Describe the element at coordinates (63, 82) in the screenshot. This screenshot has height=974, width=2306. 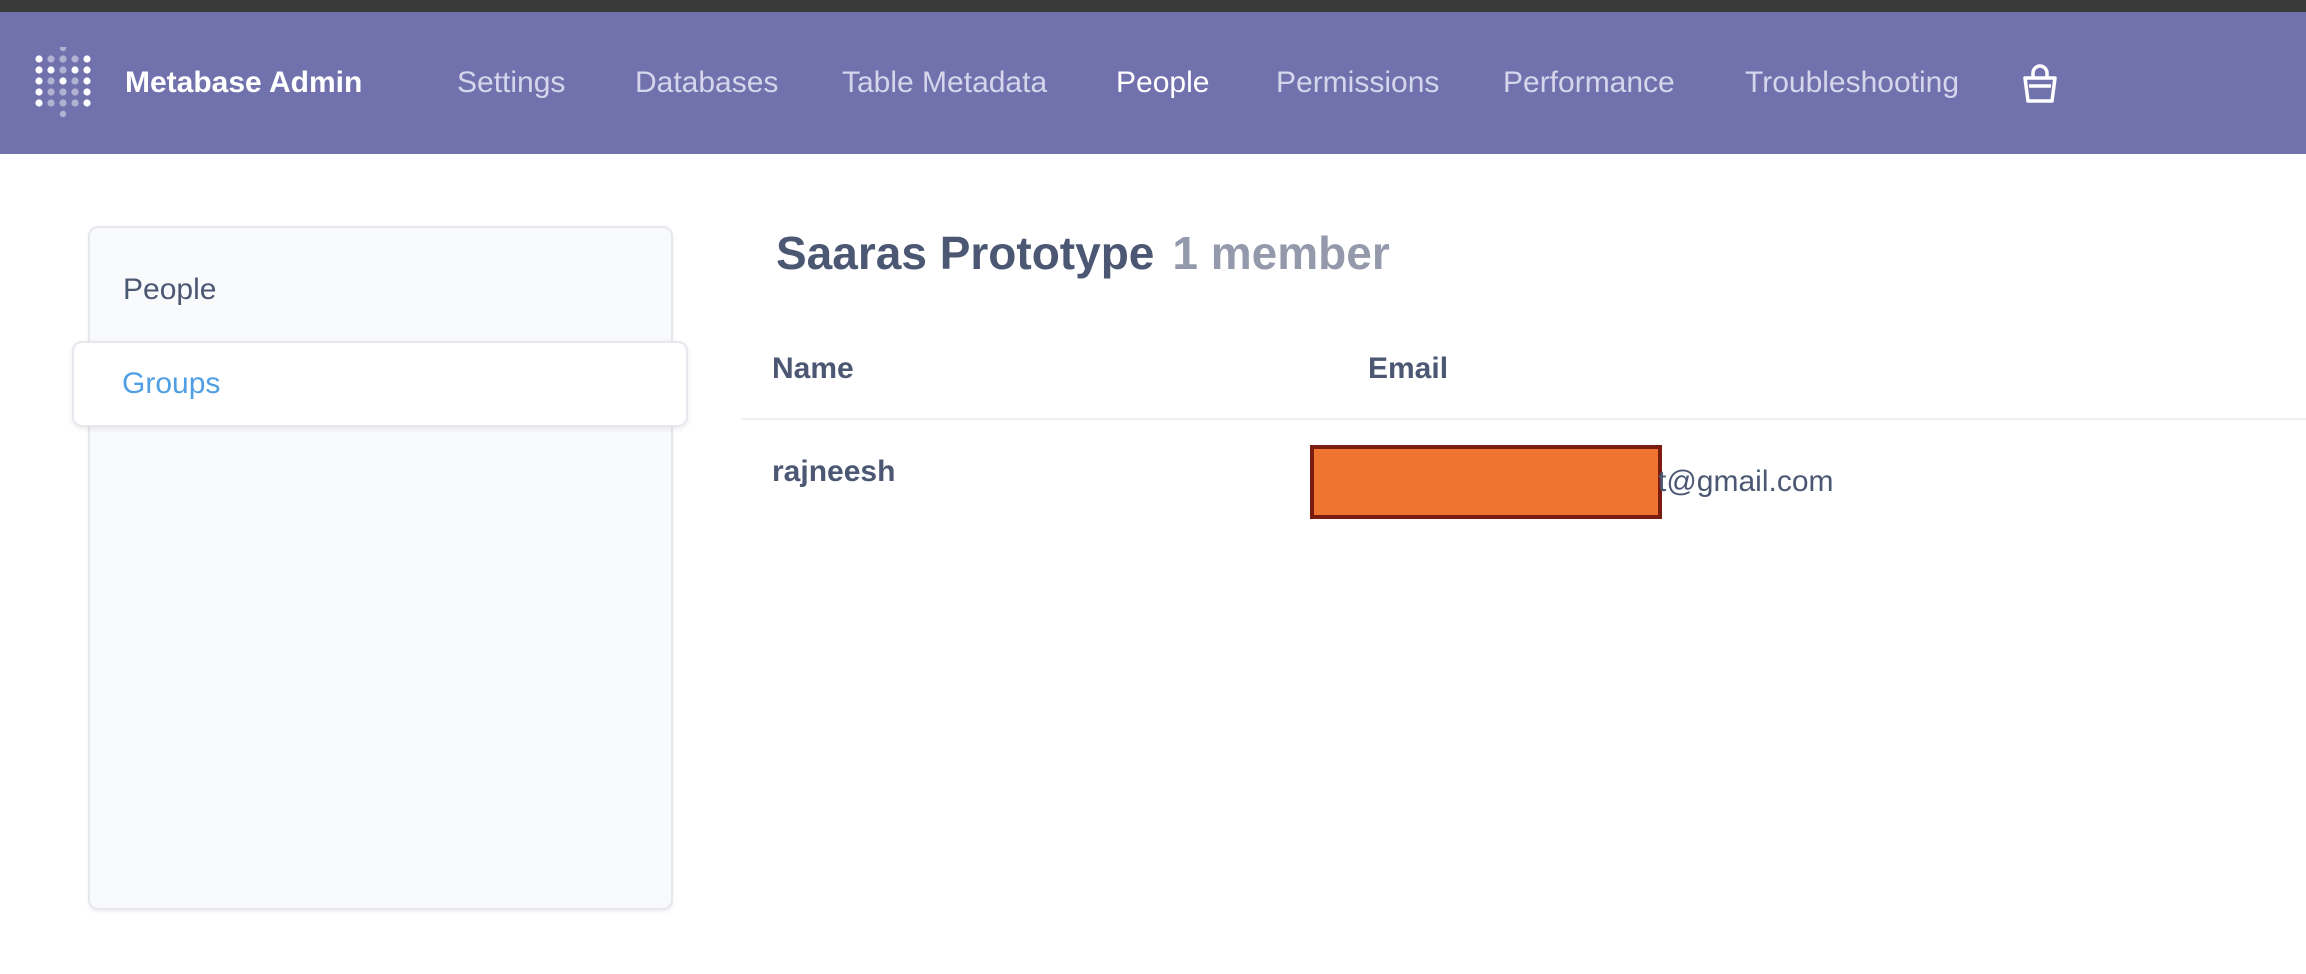
I see `metabase-logo-icon` at that location.